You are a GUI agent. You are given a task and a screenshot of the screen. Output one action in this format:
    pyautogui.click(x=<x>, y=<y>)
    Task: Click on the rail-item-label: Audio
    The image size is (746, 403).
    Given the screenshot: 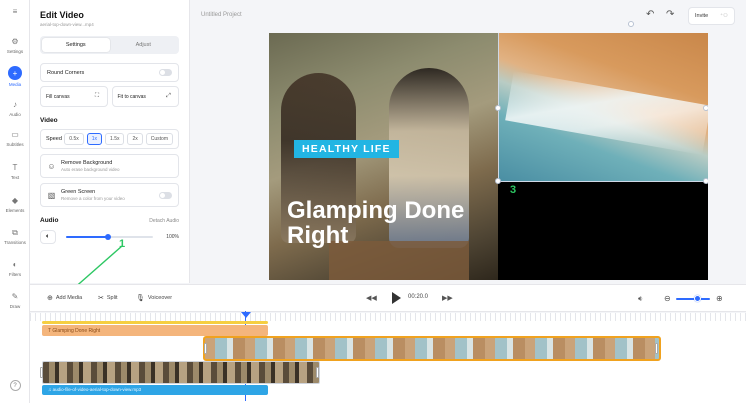 What is the action you would take?
    pyautogui.click(x=15, y=114)
    